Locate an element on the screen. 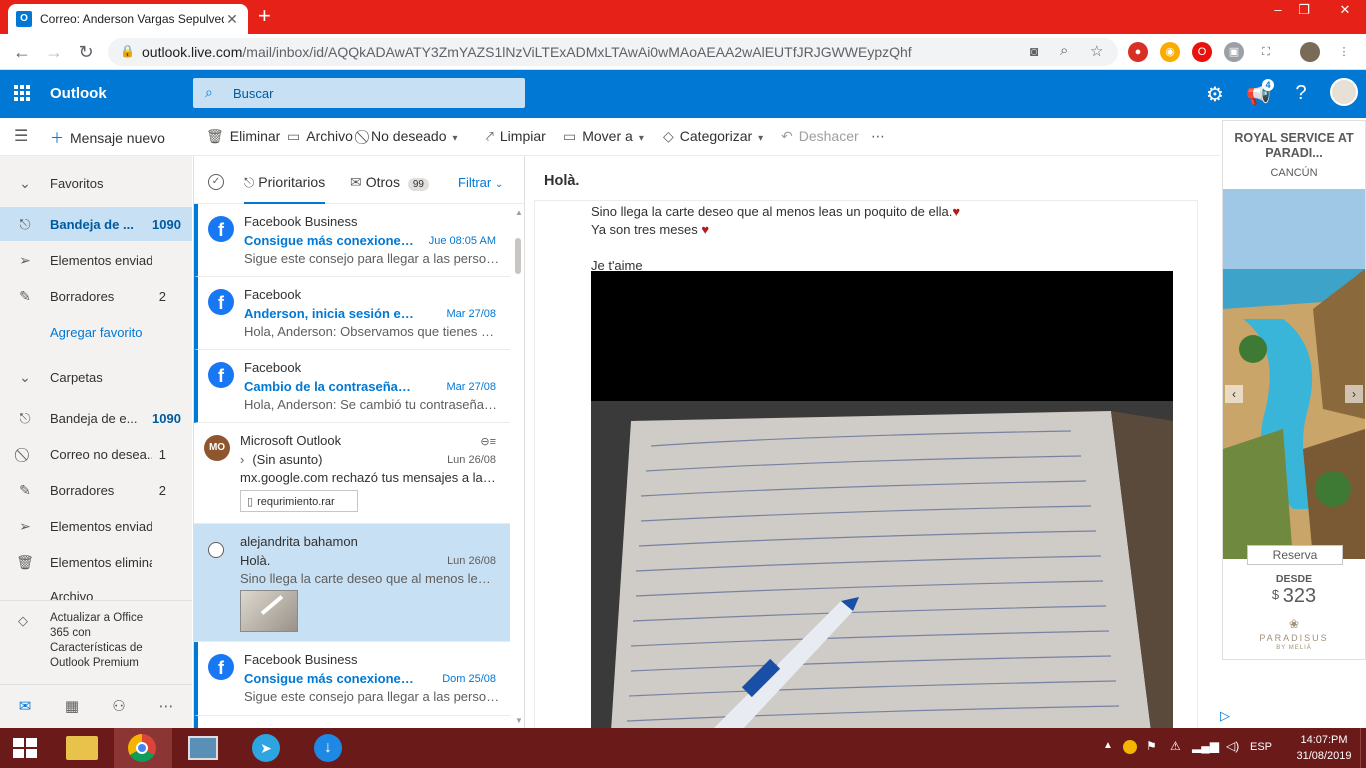  scroll-thumb is located at coordinates (518, 256).